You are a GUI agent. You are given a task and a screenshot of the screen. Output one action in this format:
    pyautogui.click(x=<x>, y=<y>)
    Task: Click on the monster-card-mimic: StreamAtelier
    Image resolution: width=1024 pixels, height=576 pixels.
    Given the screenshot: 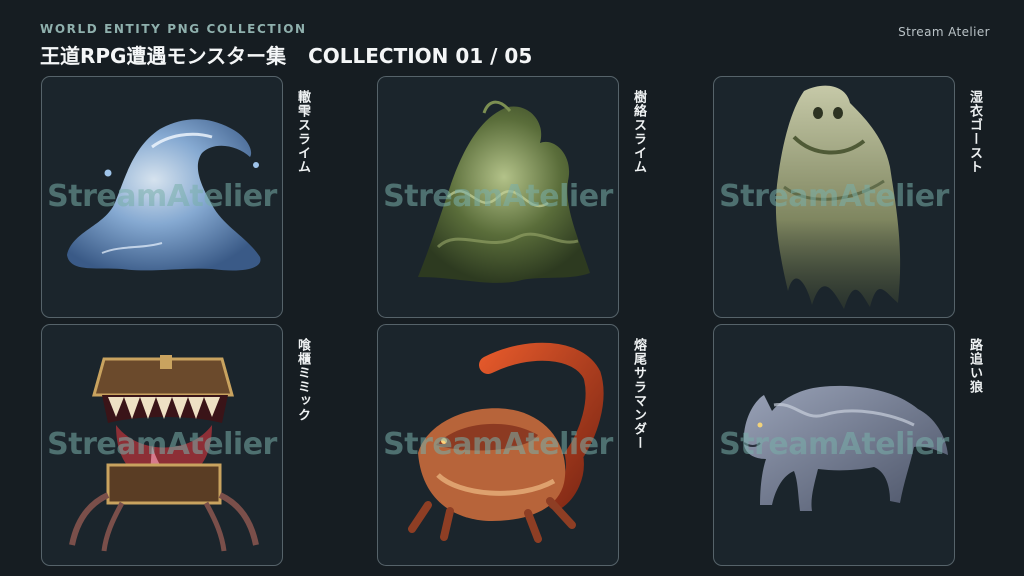 What is the action you would take?
    pyautogui.click(x=162, y=445)
    